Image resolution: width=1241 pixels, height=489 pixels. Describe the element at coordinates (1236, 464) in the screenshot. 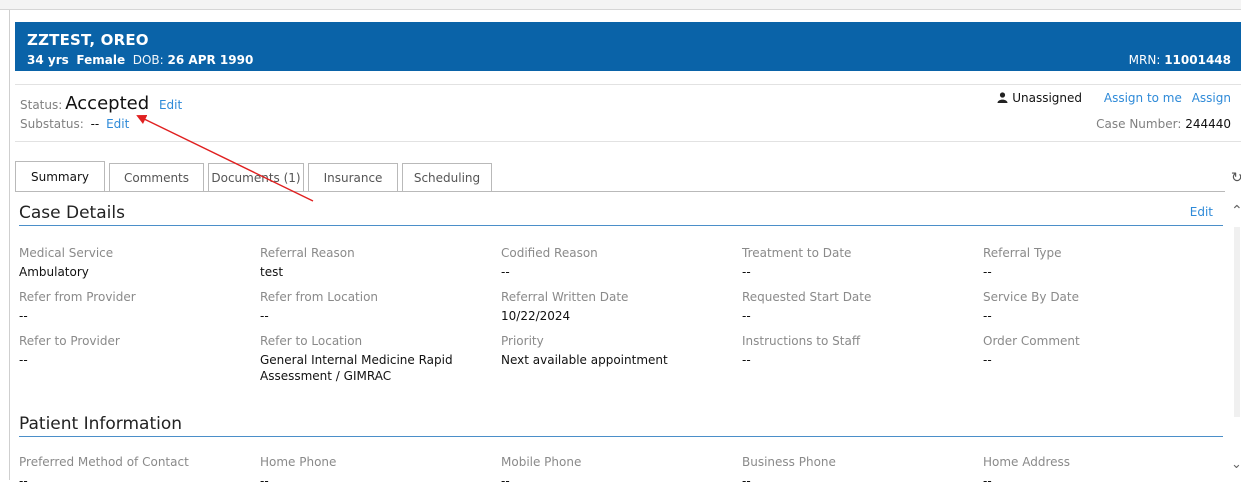

I see `scroll-down-icon: ⌄` at that location.